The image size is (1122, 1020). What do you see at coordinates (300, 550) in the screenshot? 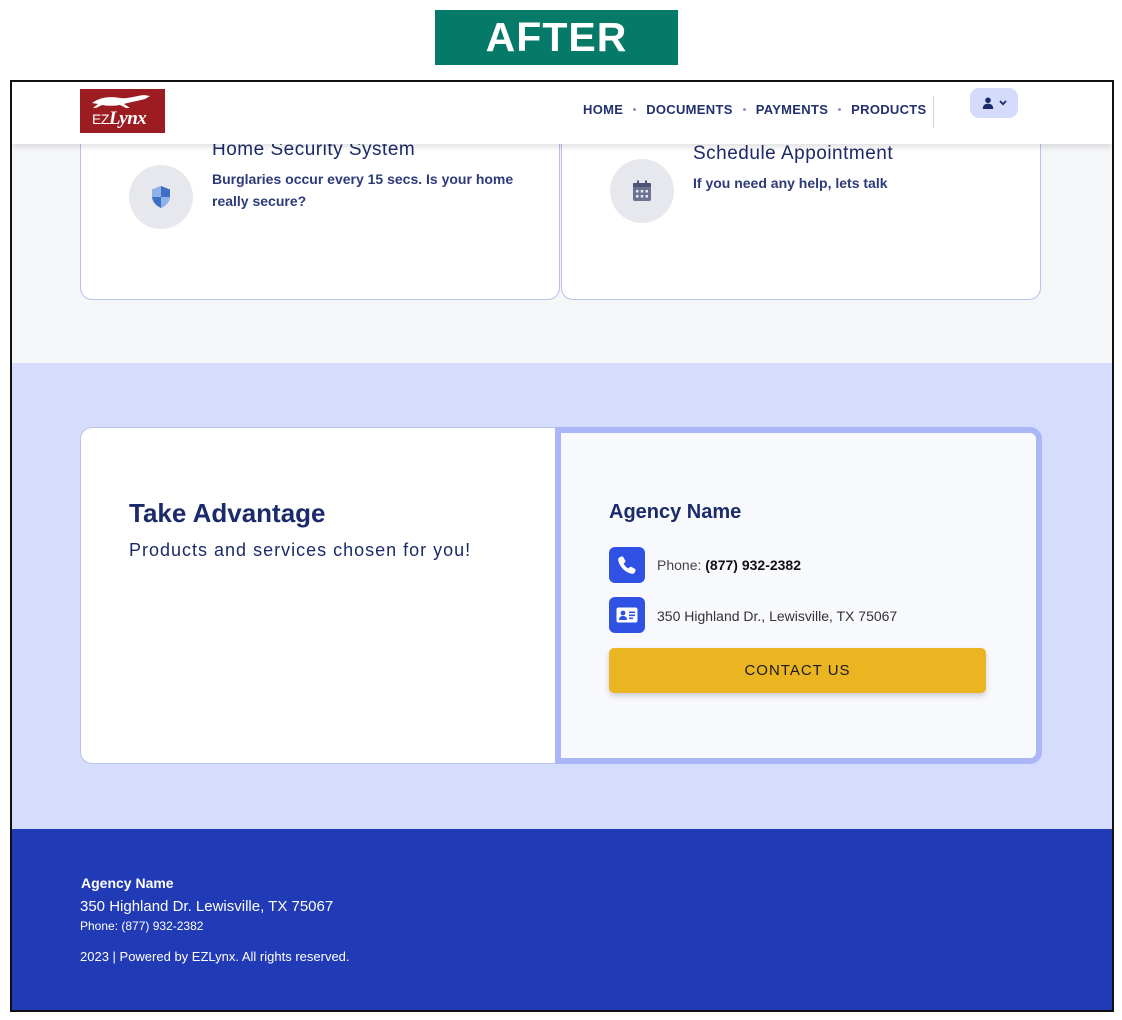
I see `advantage-subtitle: Products and services chosen for you!` at bounding box center [300, 550].